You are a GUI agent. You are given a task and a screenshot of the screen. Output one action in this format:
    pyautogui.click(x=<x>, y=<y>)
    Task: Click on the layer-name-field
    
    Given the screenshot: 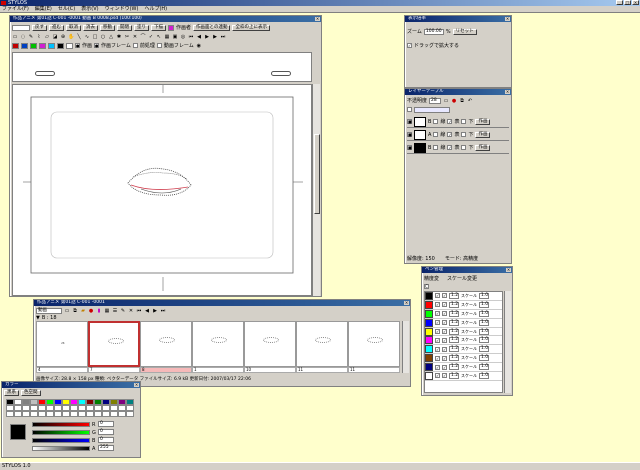 What is the action you would take?
    pyautogui.click(x=21, y=27)
    